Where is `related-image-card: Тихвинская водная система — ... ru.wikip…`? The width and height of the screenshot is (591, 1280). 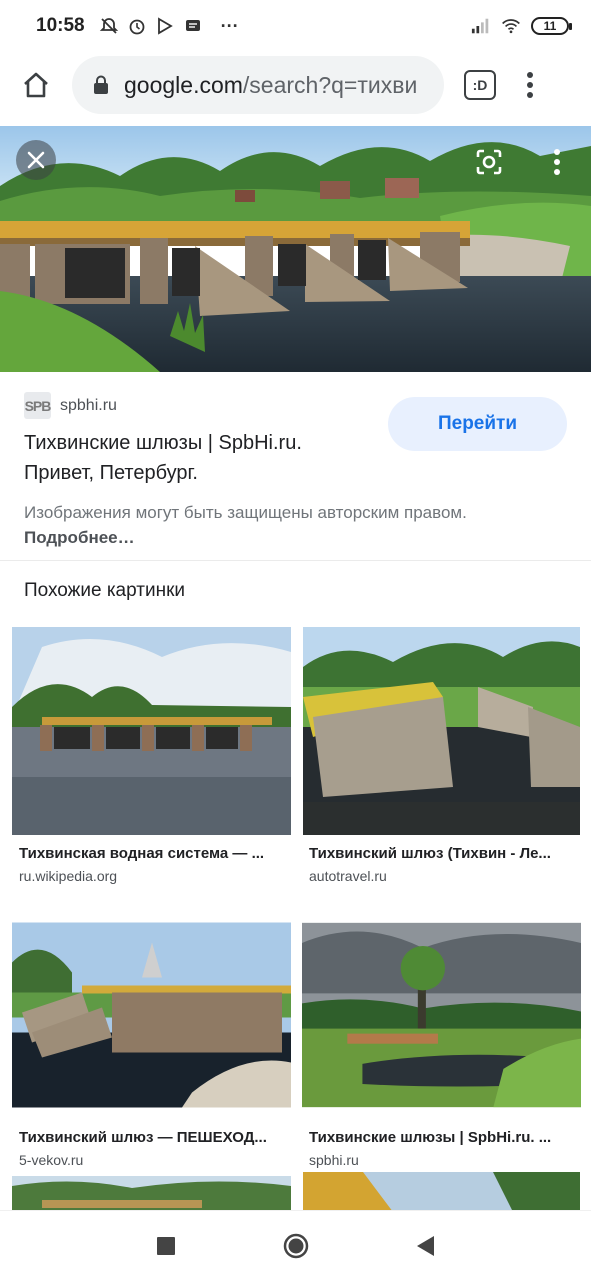 related-image-card: Тихвинская водная система — ... ru.wikip… is located at coordinates (151, 755).